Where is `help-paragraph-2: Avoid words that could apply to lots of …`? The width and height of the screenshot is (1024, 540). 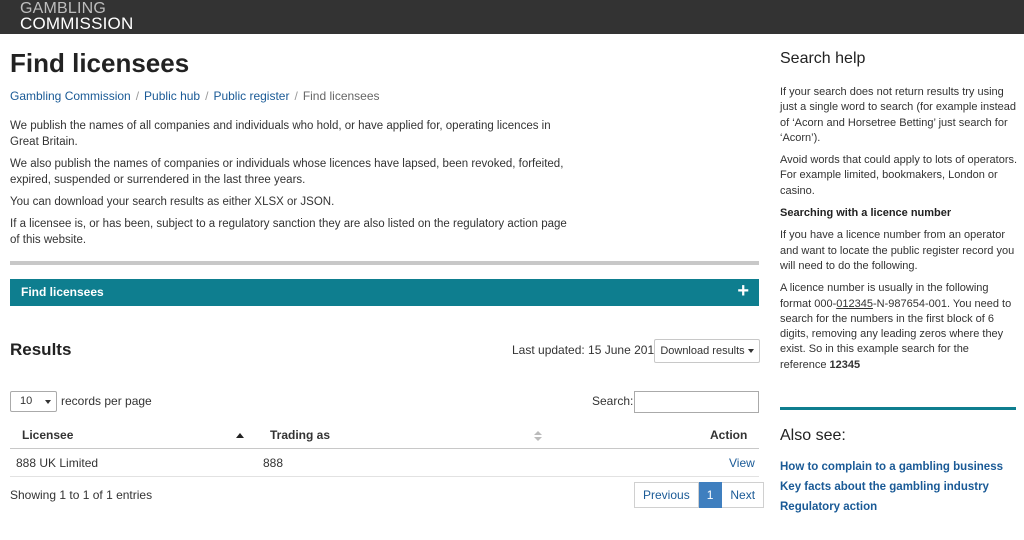
help-paragraph-2: Avoid words that could apply to lots of … is located at coordinates (899, 175).